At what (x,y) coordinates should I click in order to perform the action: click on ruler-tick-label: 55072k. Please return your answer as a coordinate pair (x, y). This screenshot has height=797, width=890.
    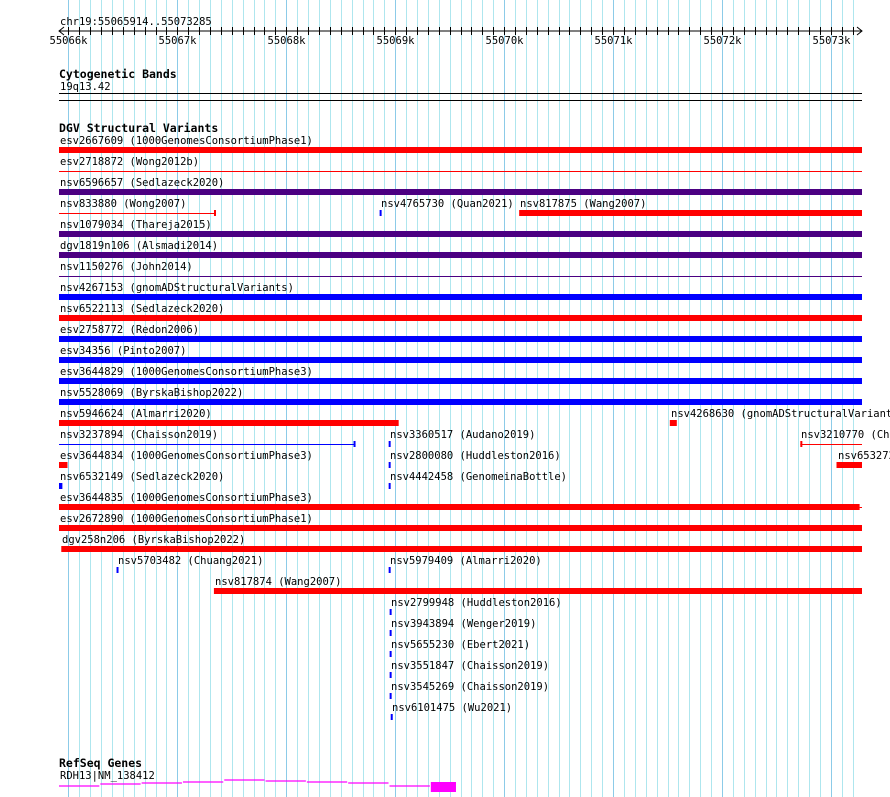
    Looking at the image, I should click on (723, 41).